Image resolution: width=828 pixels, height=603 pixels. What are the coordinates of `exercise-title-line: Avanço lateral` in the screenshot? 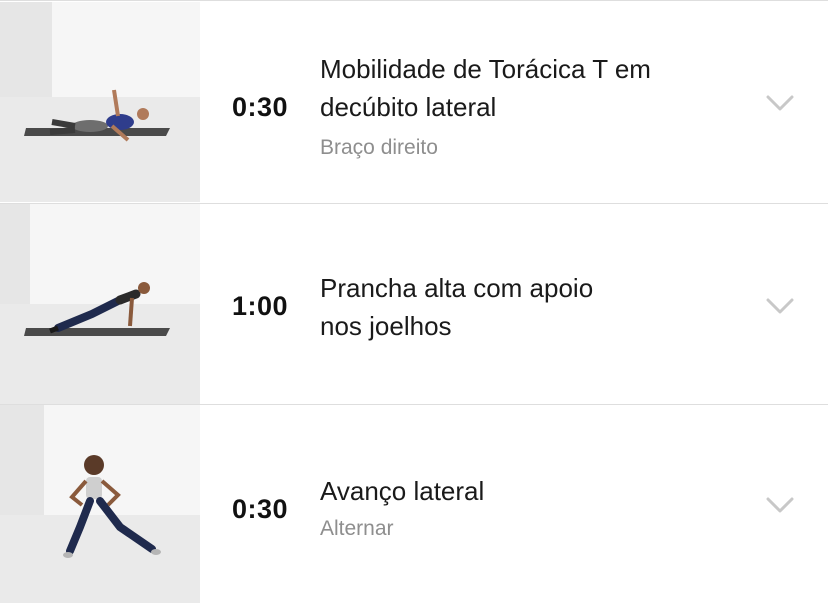 It's located at (402, 491).